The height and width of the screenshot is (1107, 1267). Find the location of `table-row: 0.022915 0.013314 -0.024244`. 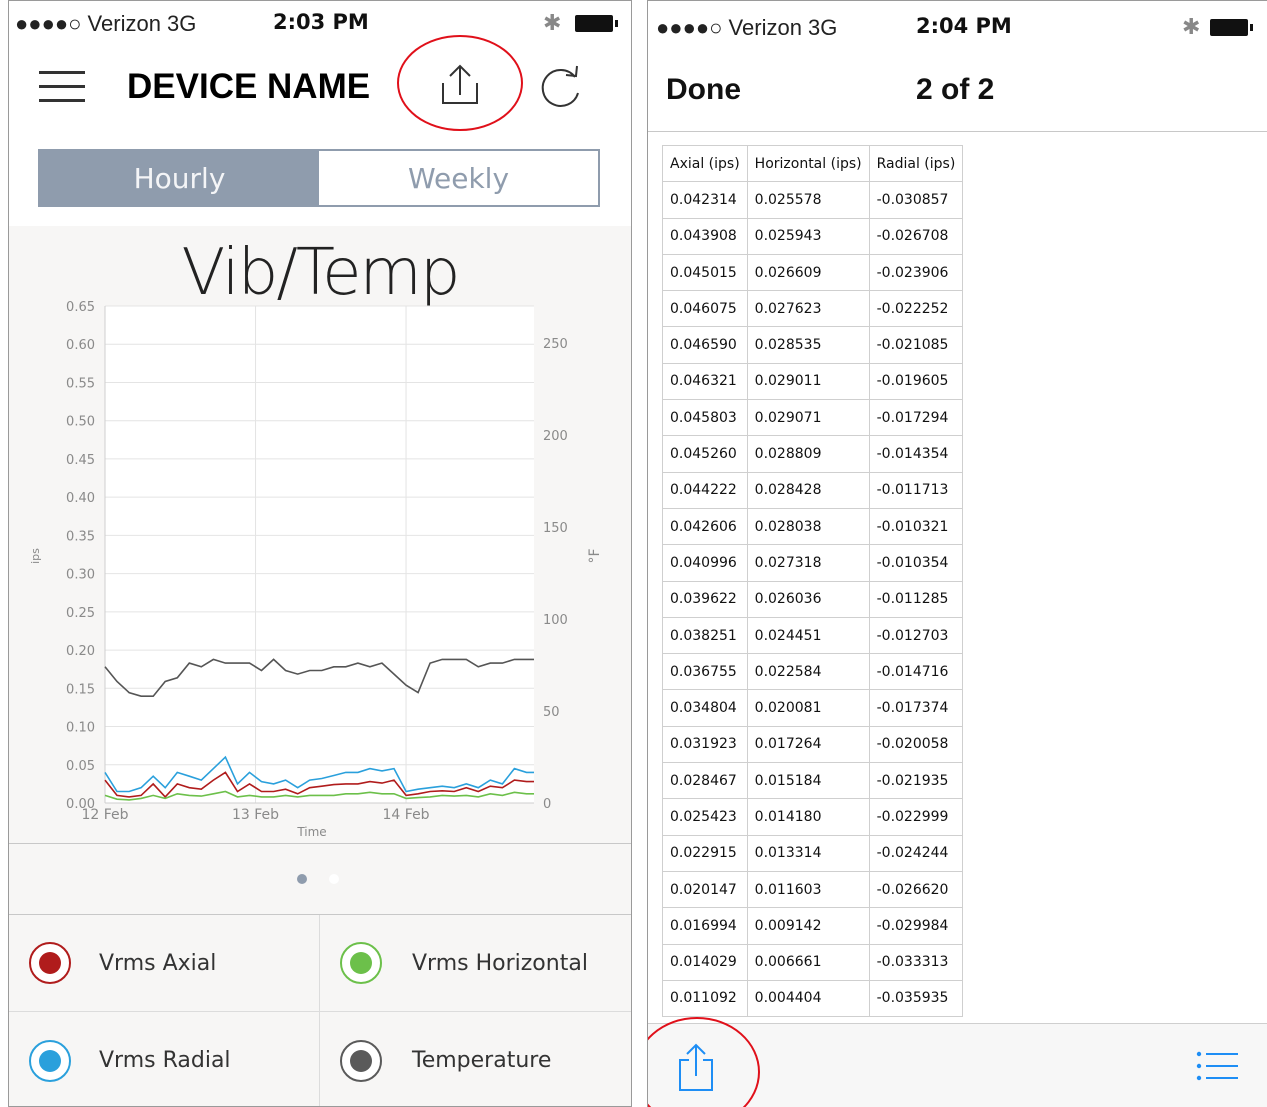

table-row: 0.022915 0.013314 -0.024244 is located at coordinates (813, 853).